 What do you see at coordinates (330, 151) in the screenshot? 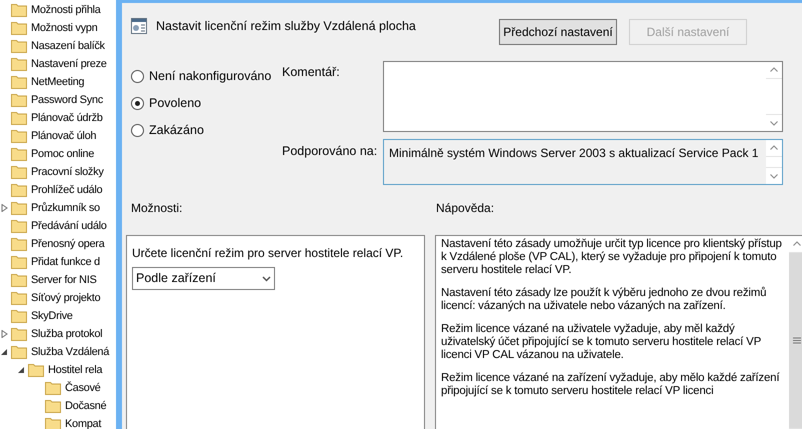
I see `supported-label: Podporováno na:` at bounding box center [330, 151].